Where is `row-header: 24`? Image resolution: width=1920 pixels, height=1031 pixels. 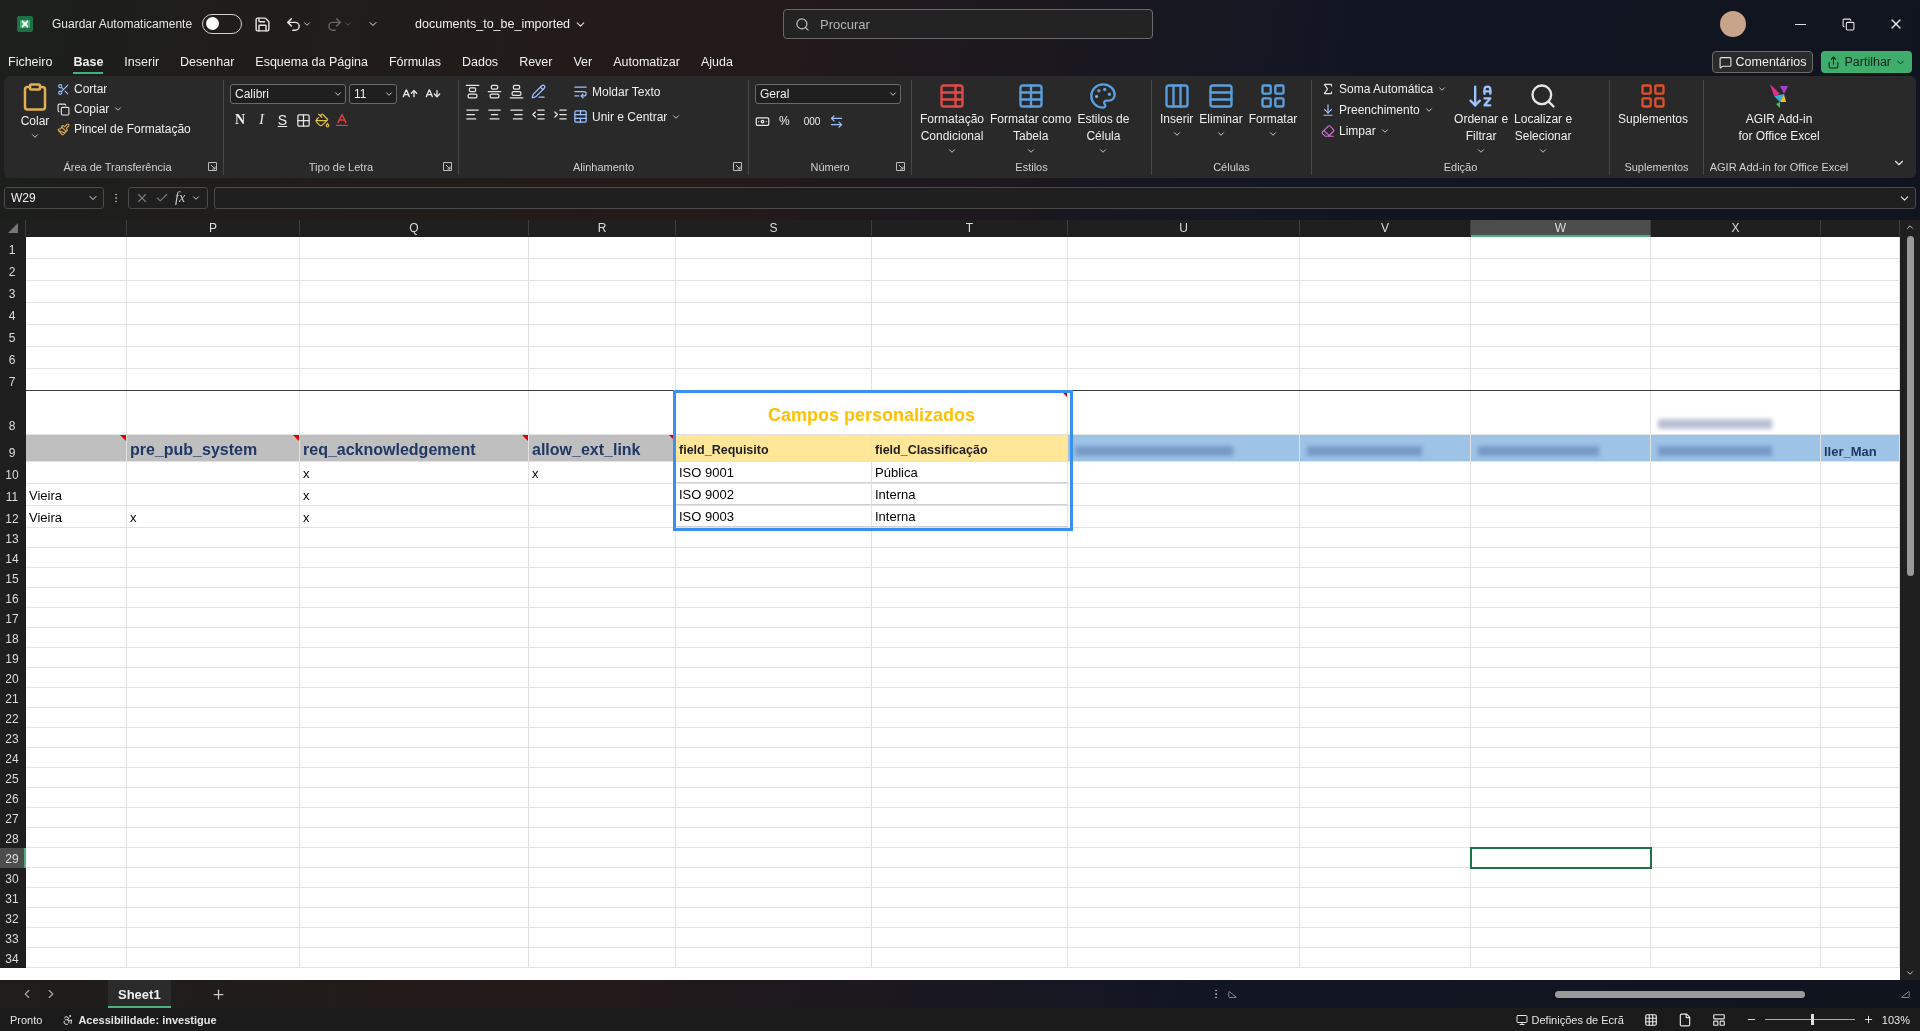
row-header: 24 is located at coordinates (13, 758).